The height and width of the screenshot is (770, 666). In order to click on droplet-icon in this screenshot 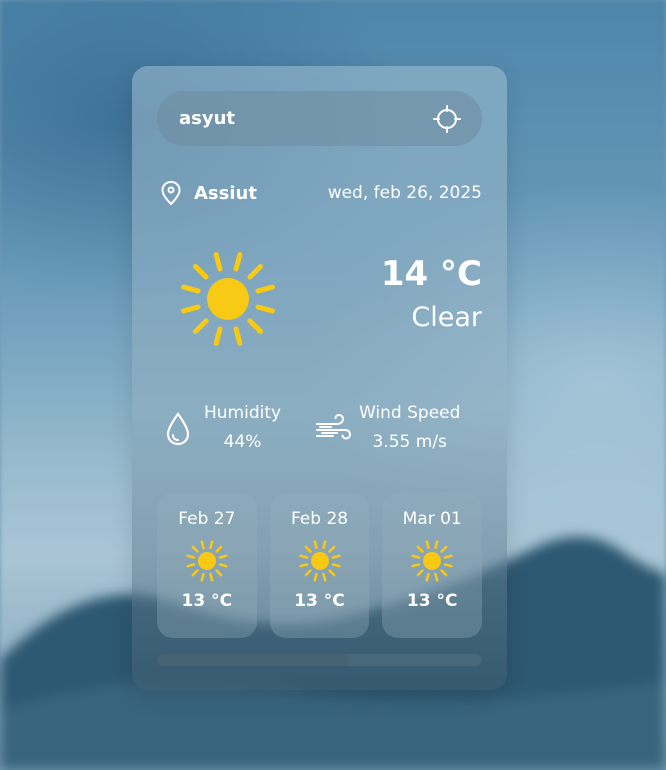, I will do `click(178, 429)`.